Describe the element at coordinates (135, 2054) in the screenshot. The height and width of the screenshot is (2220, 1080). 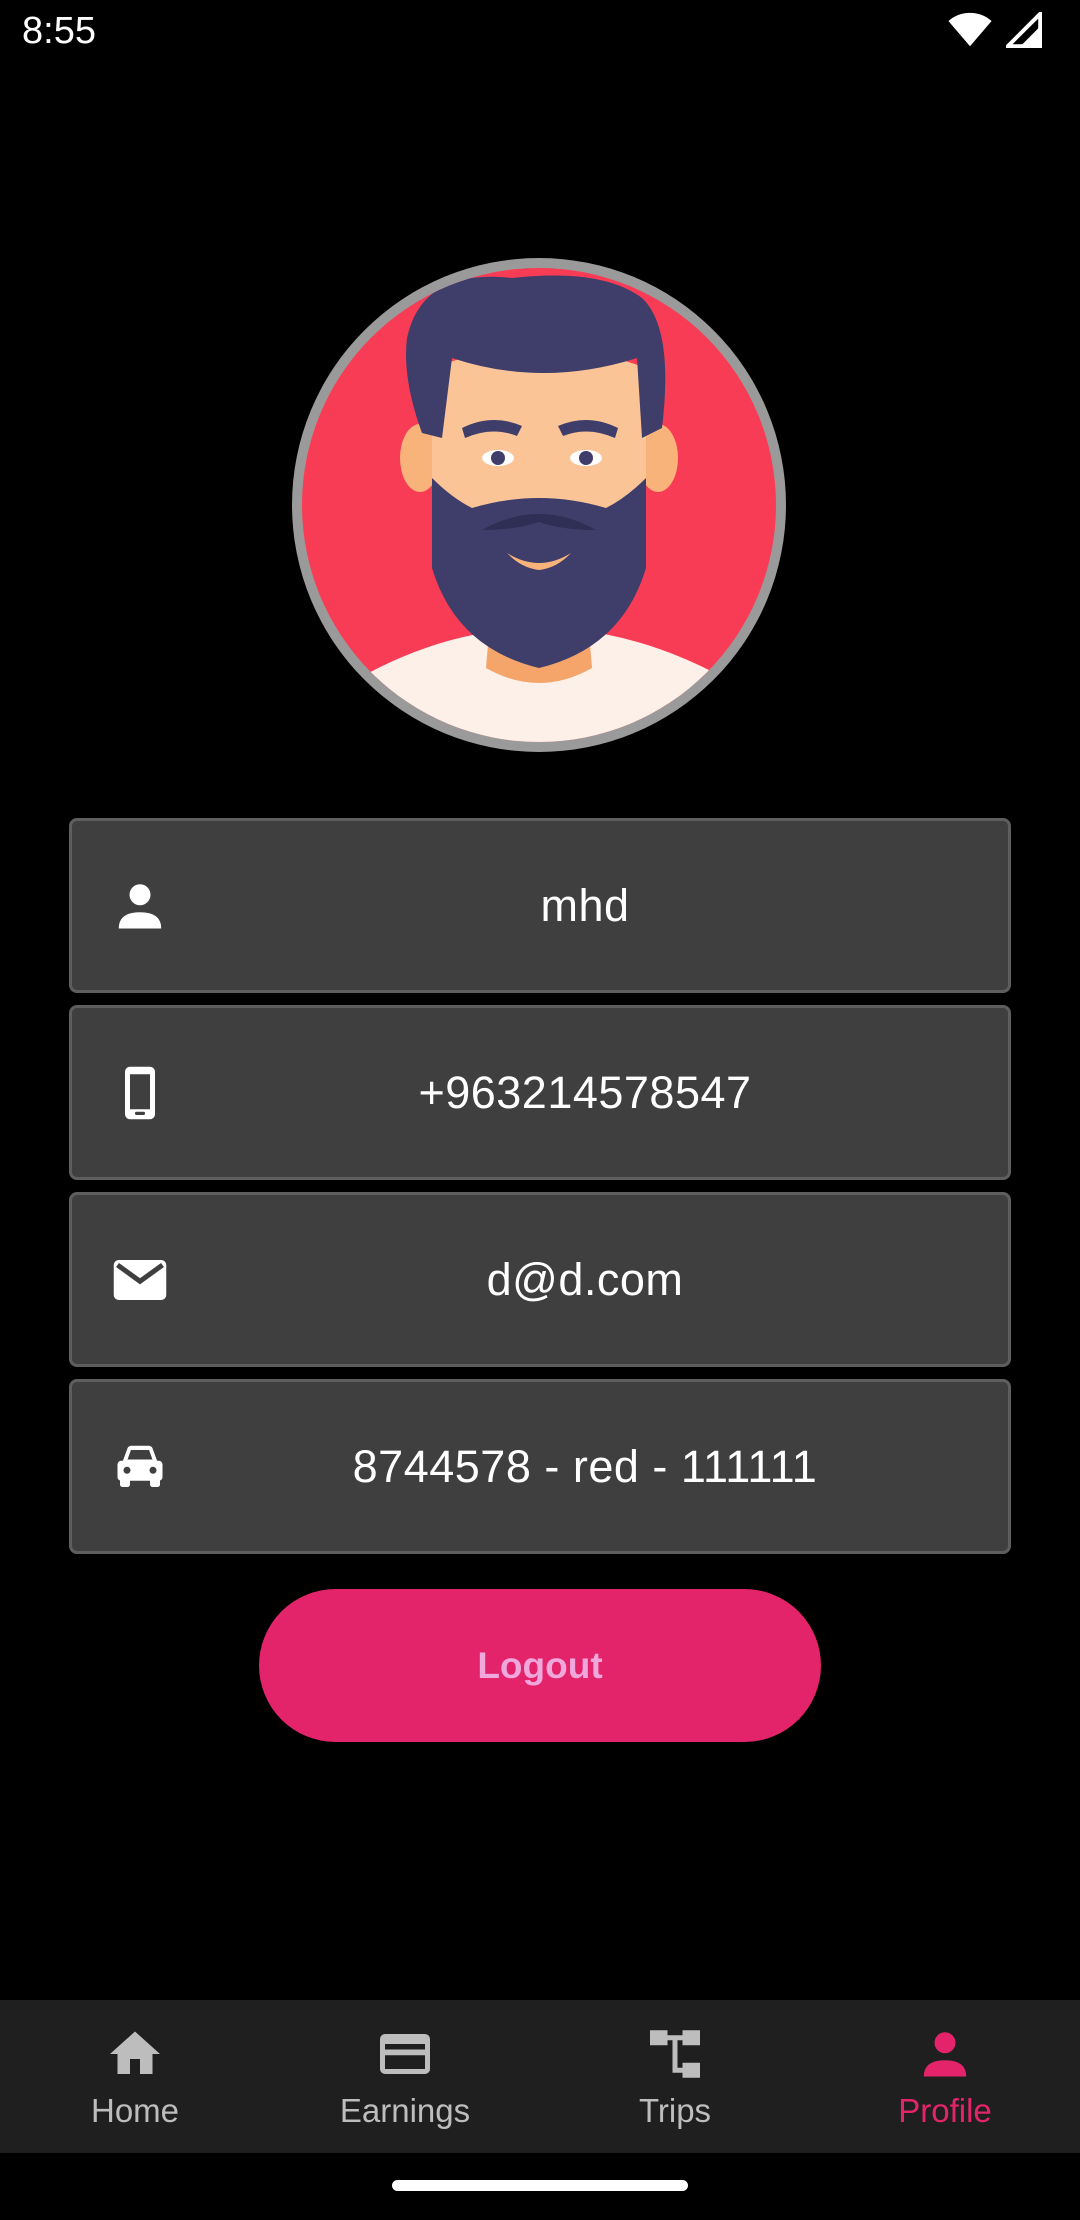
I see `home-icon` at that location.